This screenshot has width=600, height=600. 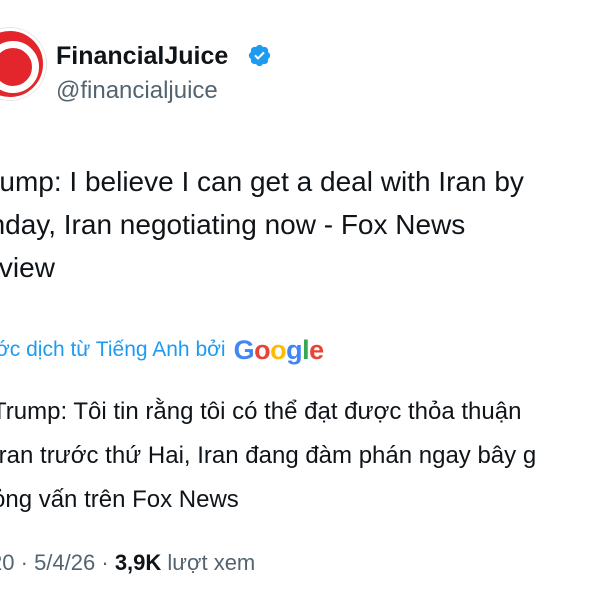 What do you see at coordinates (7, 562) in the screenshot?
I see `tweet-time: 20` at bounding box center [7, 562].